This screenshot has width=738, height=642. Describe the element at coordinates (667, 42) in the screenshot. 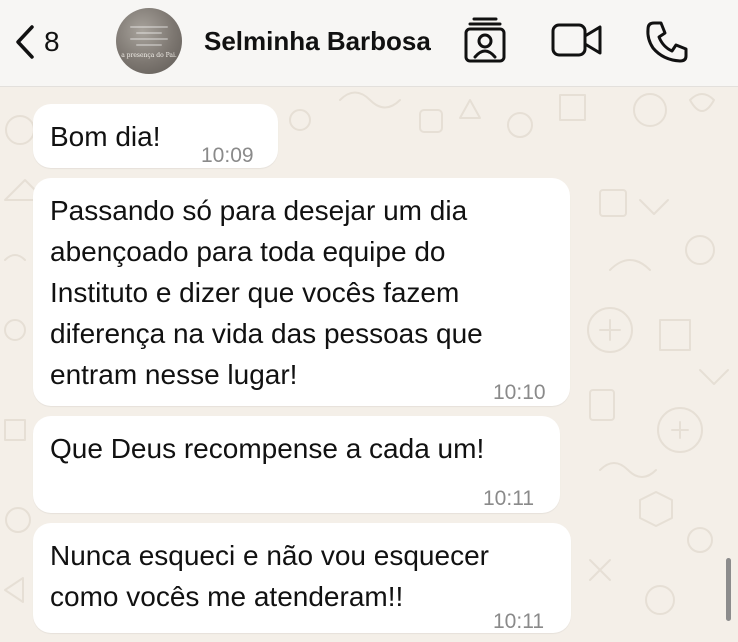

I see `phone-icon` at that location.